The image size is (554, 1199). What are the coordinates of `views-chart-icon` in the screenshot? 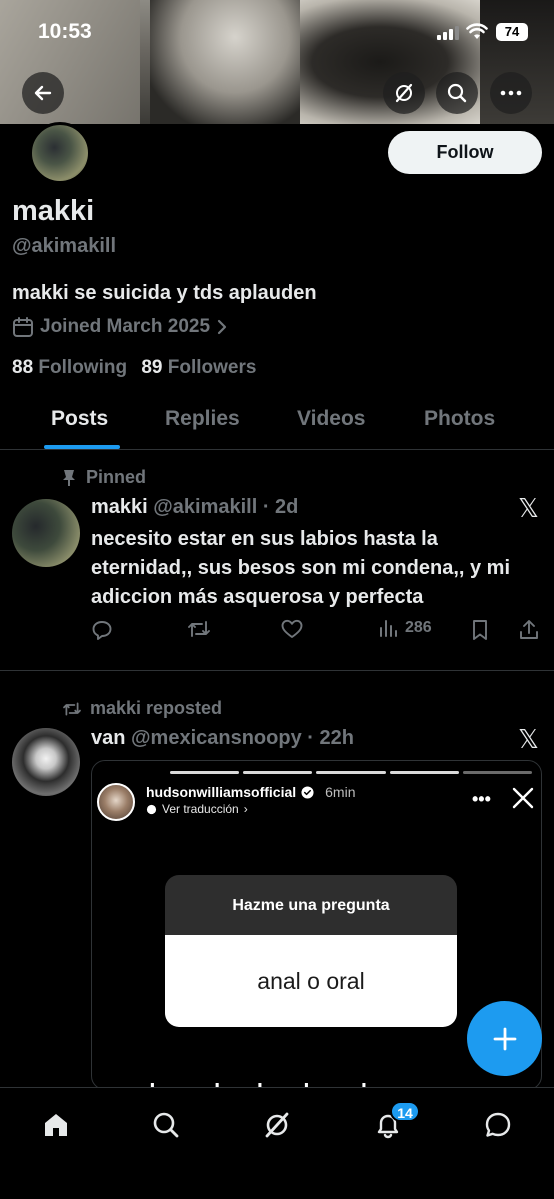 It's located at (388, 628).